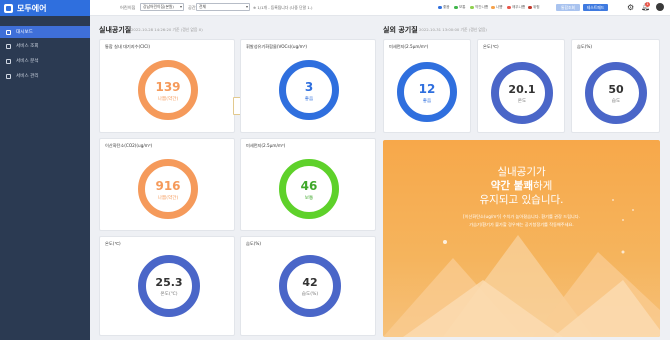  What do you see at coordinates (660, 7) in the screenshot?
I see `user-avatar-icon` at bounding box center [660, 7].